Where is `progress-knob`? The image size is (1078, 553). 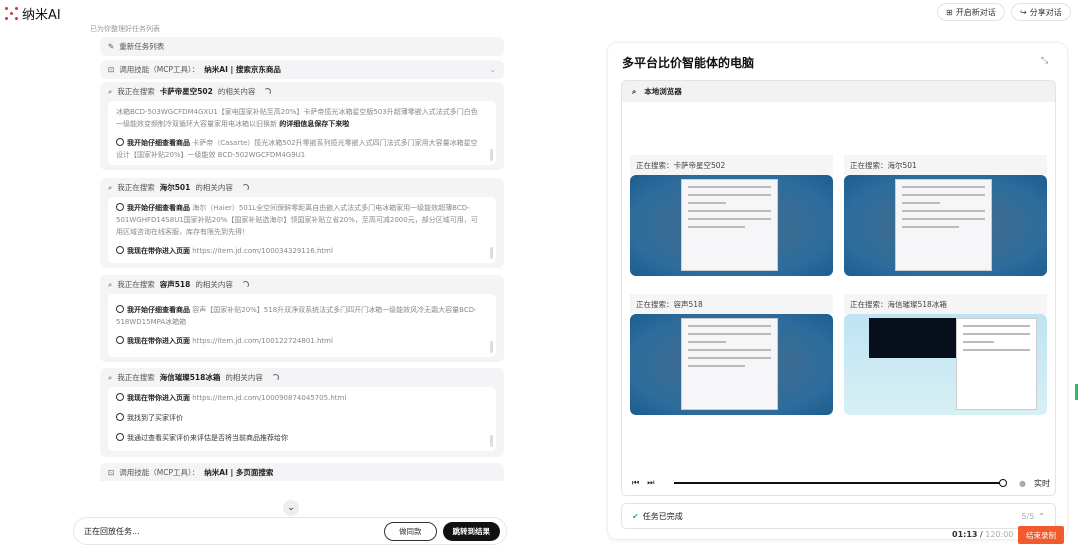 progress-knob is located at coordinates (1003, 483).